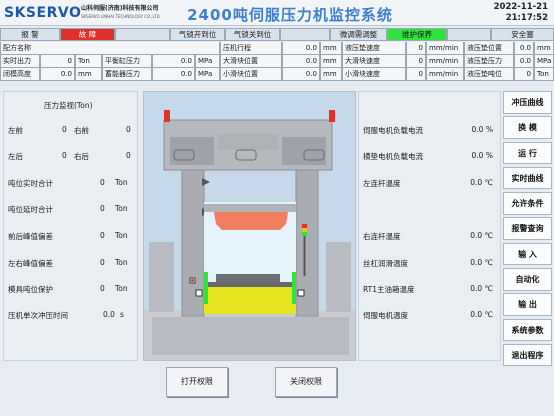 Image resolution: width=554 pixels, height=416 pixels. Describe the element at coordinates (207, 74) in the screenshot. I see `accumulator-unit: MPa` at that location.